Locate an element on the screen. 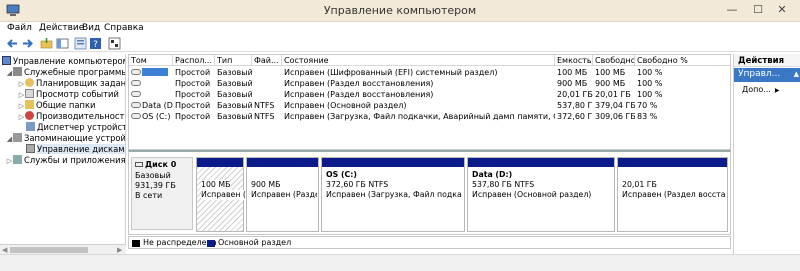 The height and width of the screenshot is (271, 800). tree-item-event-viewer: ▷ Просмотр событий is located at coordinates (68, 94).